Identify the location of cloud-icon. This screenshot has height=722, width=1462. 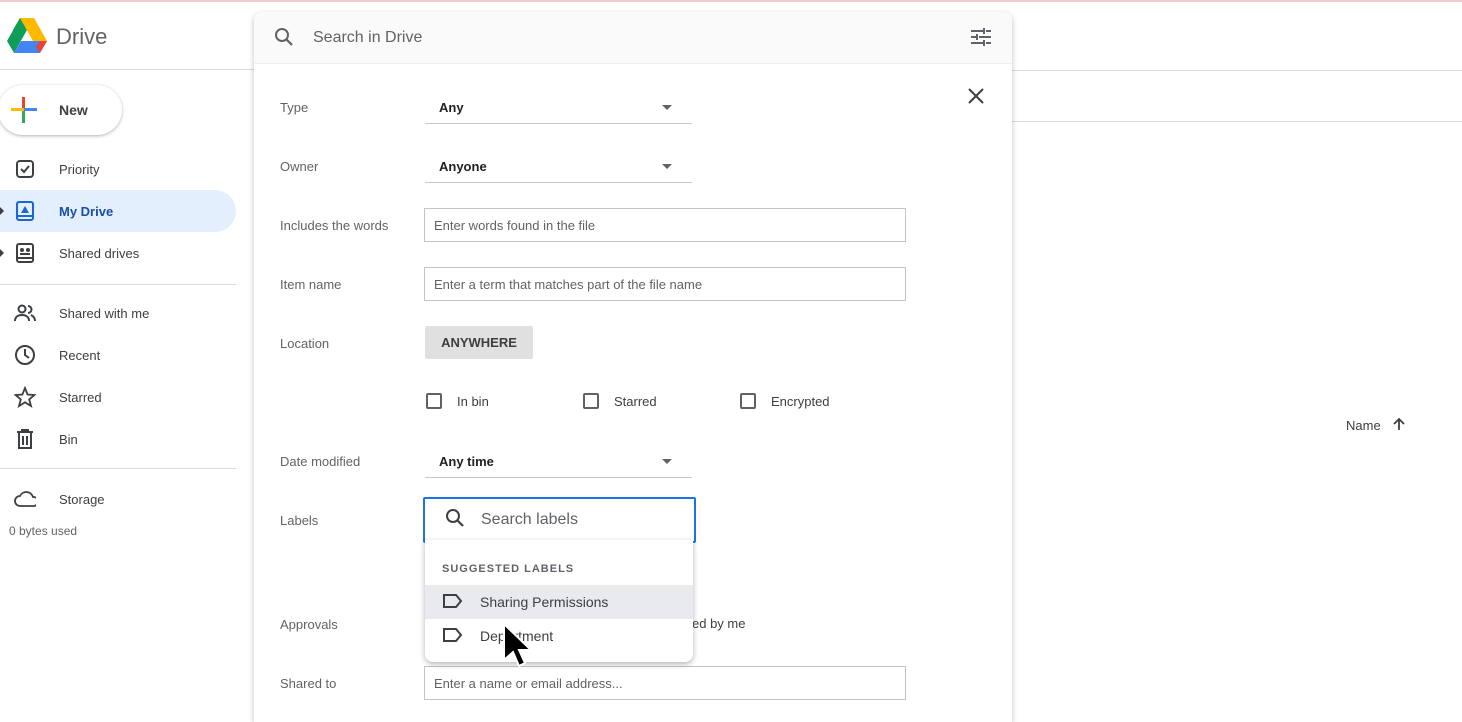
(25, 499).